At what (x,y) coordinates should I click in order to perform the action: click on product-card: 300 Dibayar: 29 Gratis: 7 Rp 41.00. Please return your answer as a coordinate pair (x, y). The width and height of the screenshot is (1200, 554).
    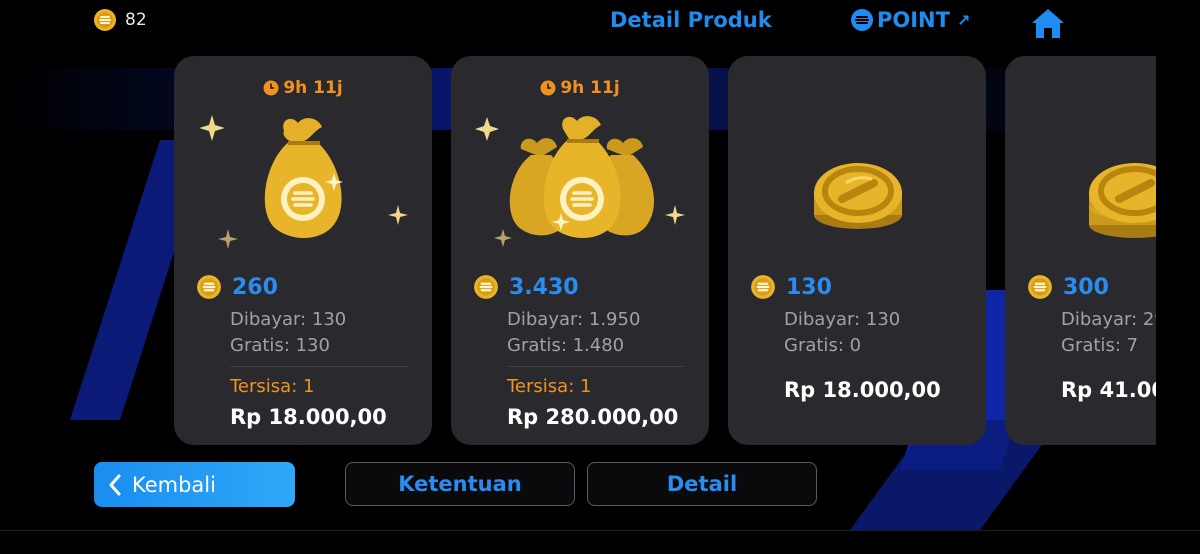
    Looking at the image, I should click on (1080, 250).